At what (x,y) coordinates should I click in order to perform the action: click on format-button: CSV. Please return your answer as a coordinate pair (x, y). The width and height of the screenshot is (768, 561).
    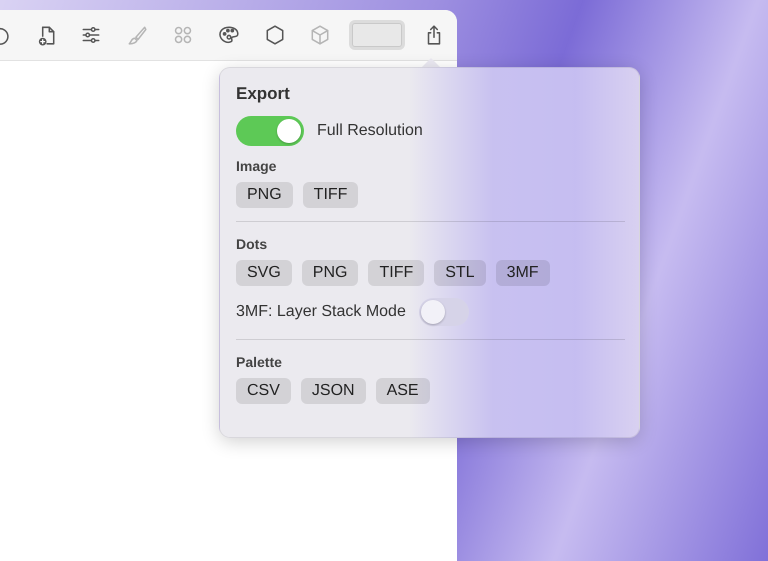
    Looking at the image, I should click on (263, 391).